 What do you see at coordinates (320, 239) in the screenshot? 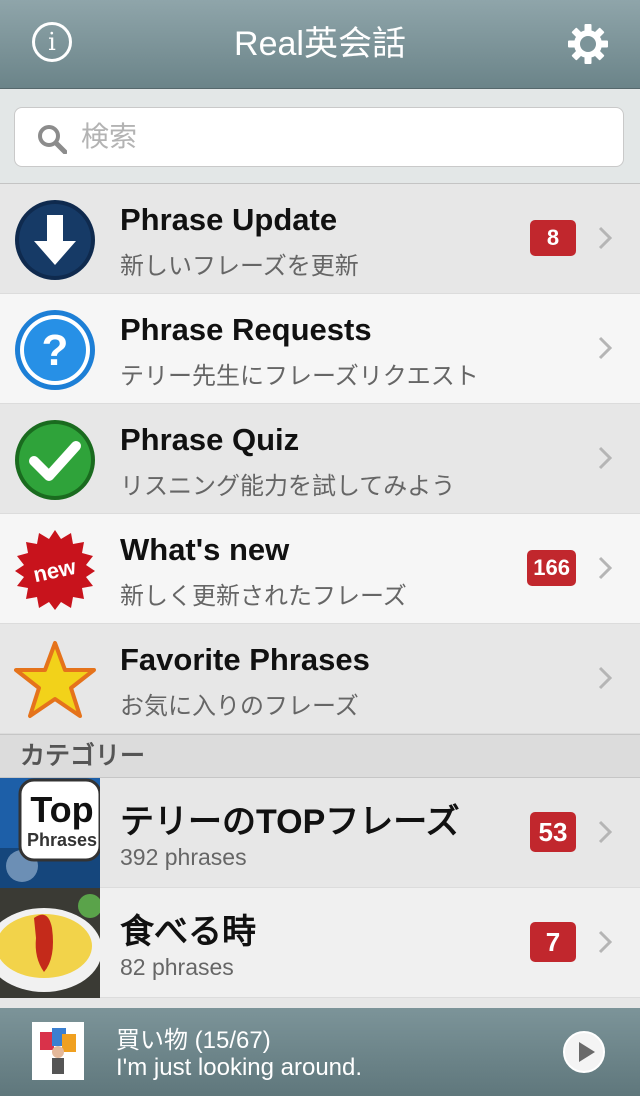
I see `menu-item-phrase-update: Phrase Update 新しいフレーズを更新 8` at bounding box center [320, 239].